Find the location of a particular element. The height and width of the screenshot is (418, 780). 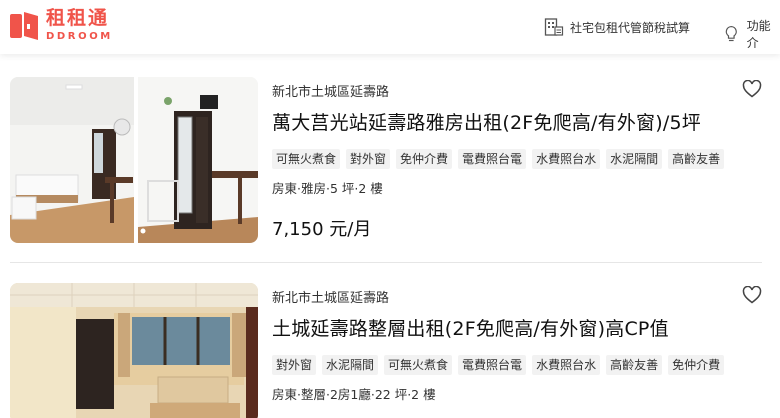

listing-meta: 房東·雅房·5 坪·2 樓 is located at coordinates (327, 188).